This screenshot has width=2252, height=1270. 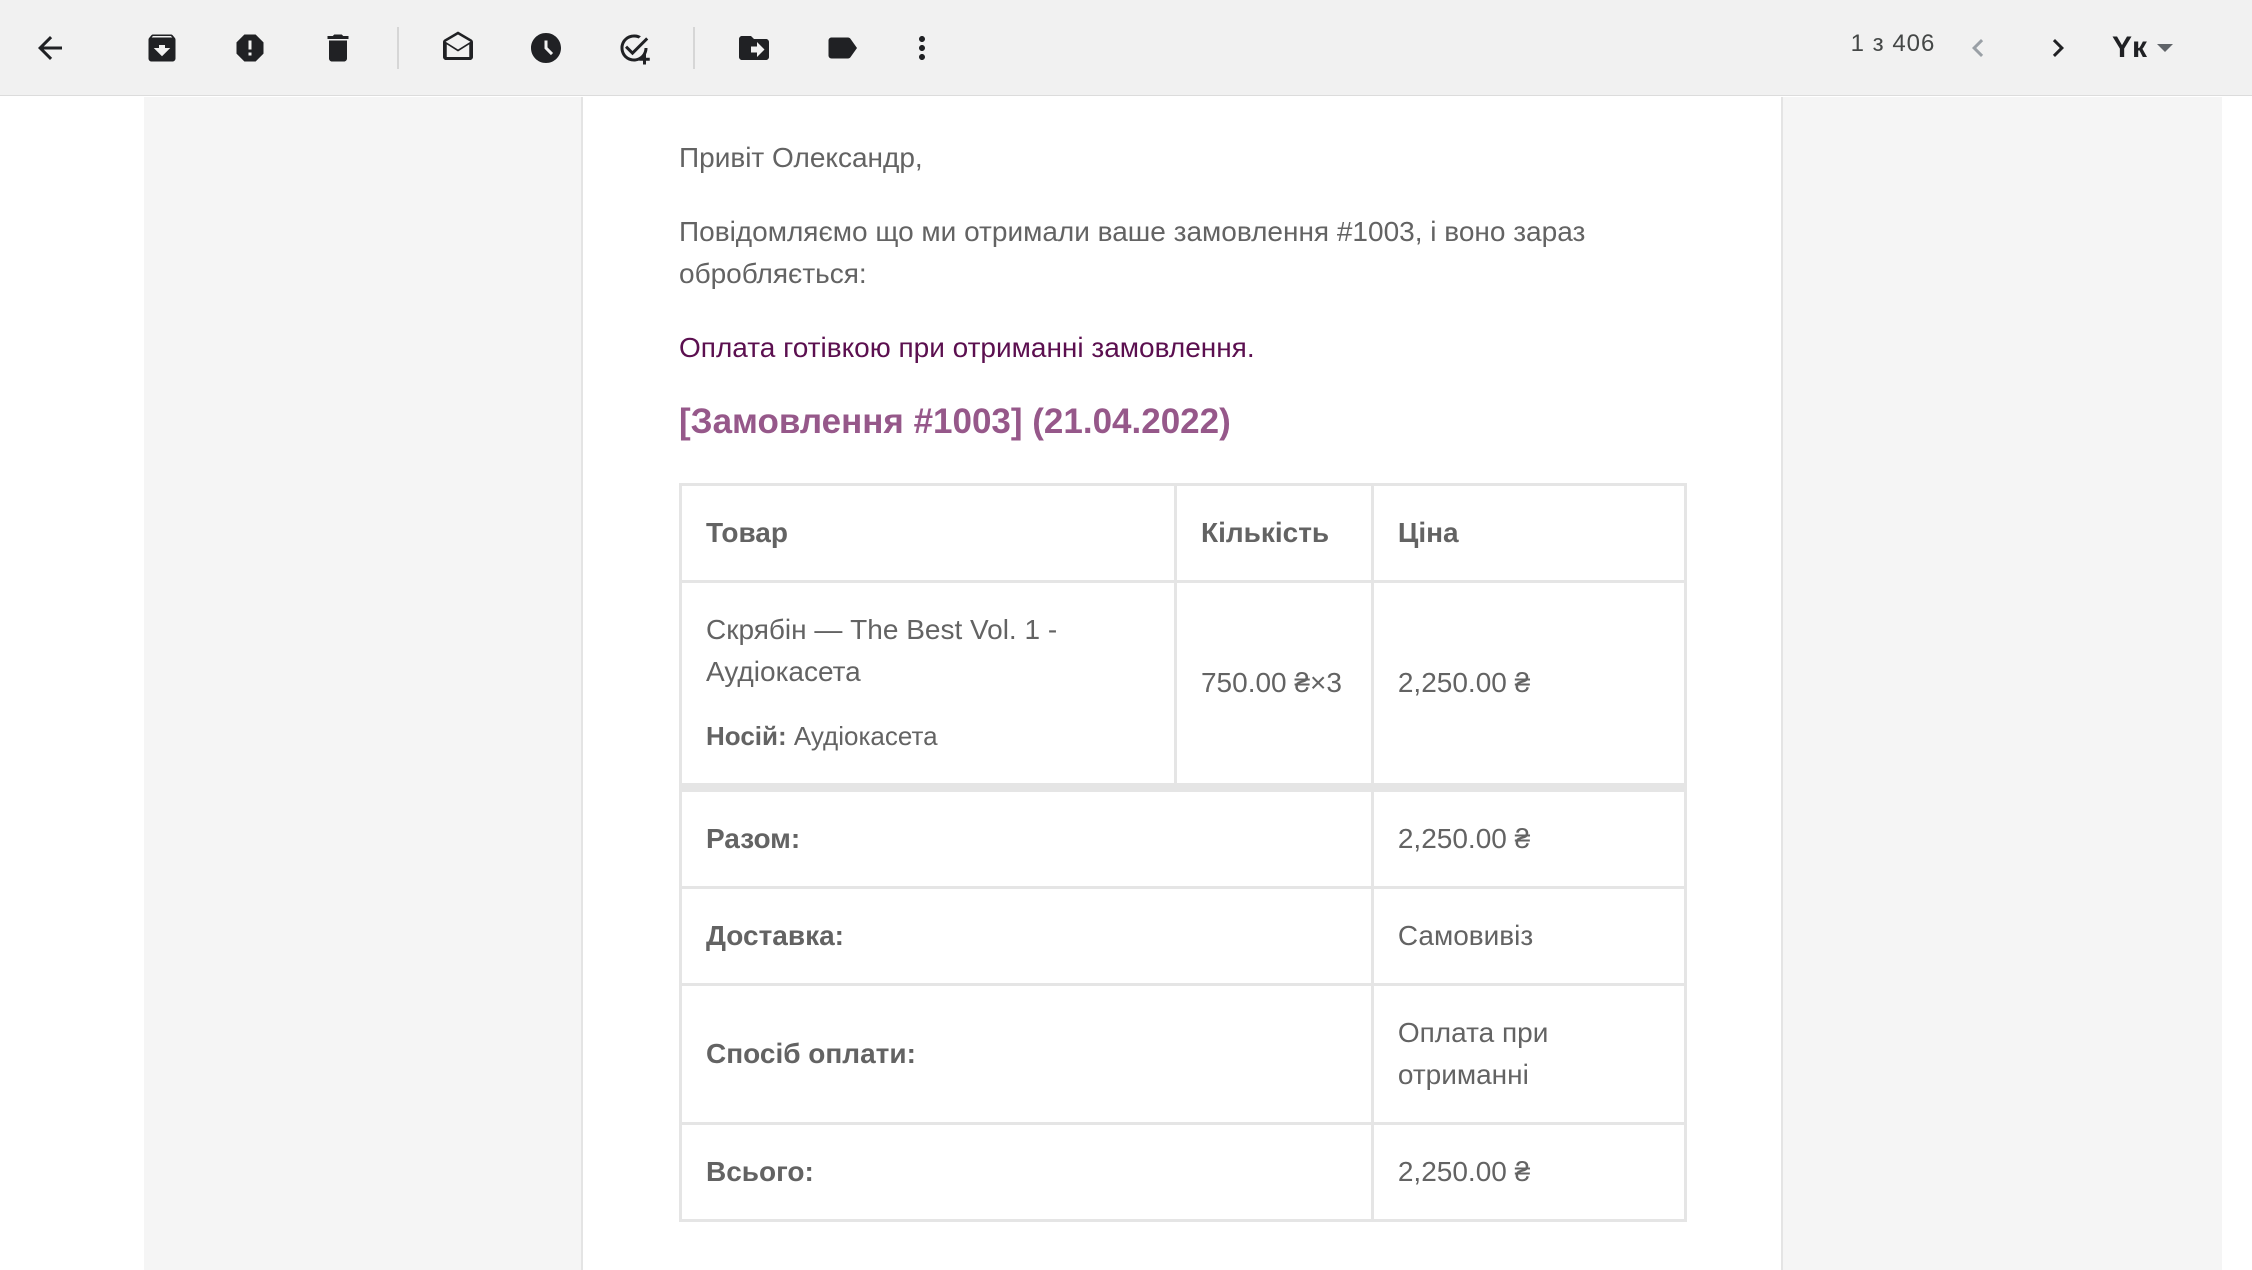 I want to click on payment-method-value: Оплата при отриманні, so click(x=1529, y=1054).